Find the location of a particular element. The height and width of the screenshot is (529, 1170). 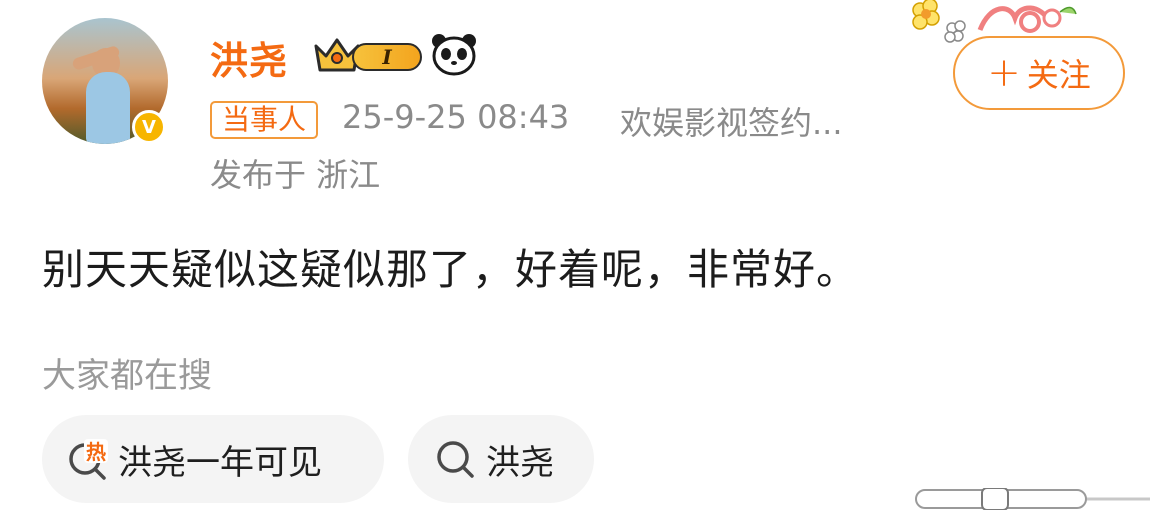

status-badge: 当事人 is located at coordinates (264, 120).